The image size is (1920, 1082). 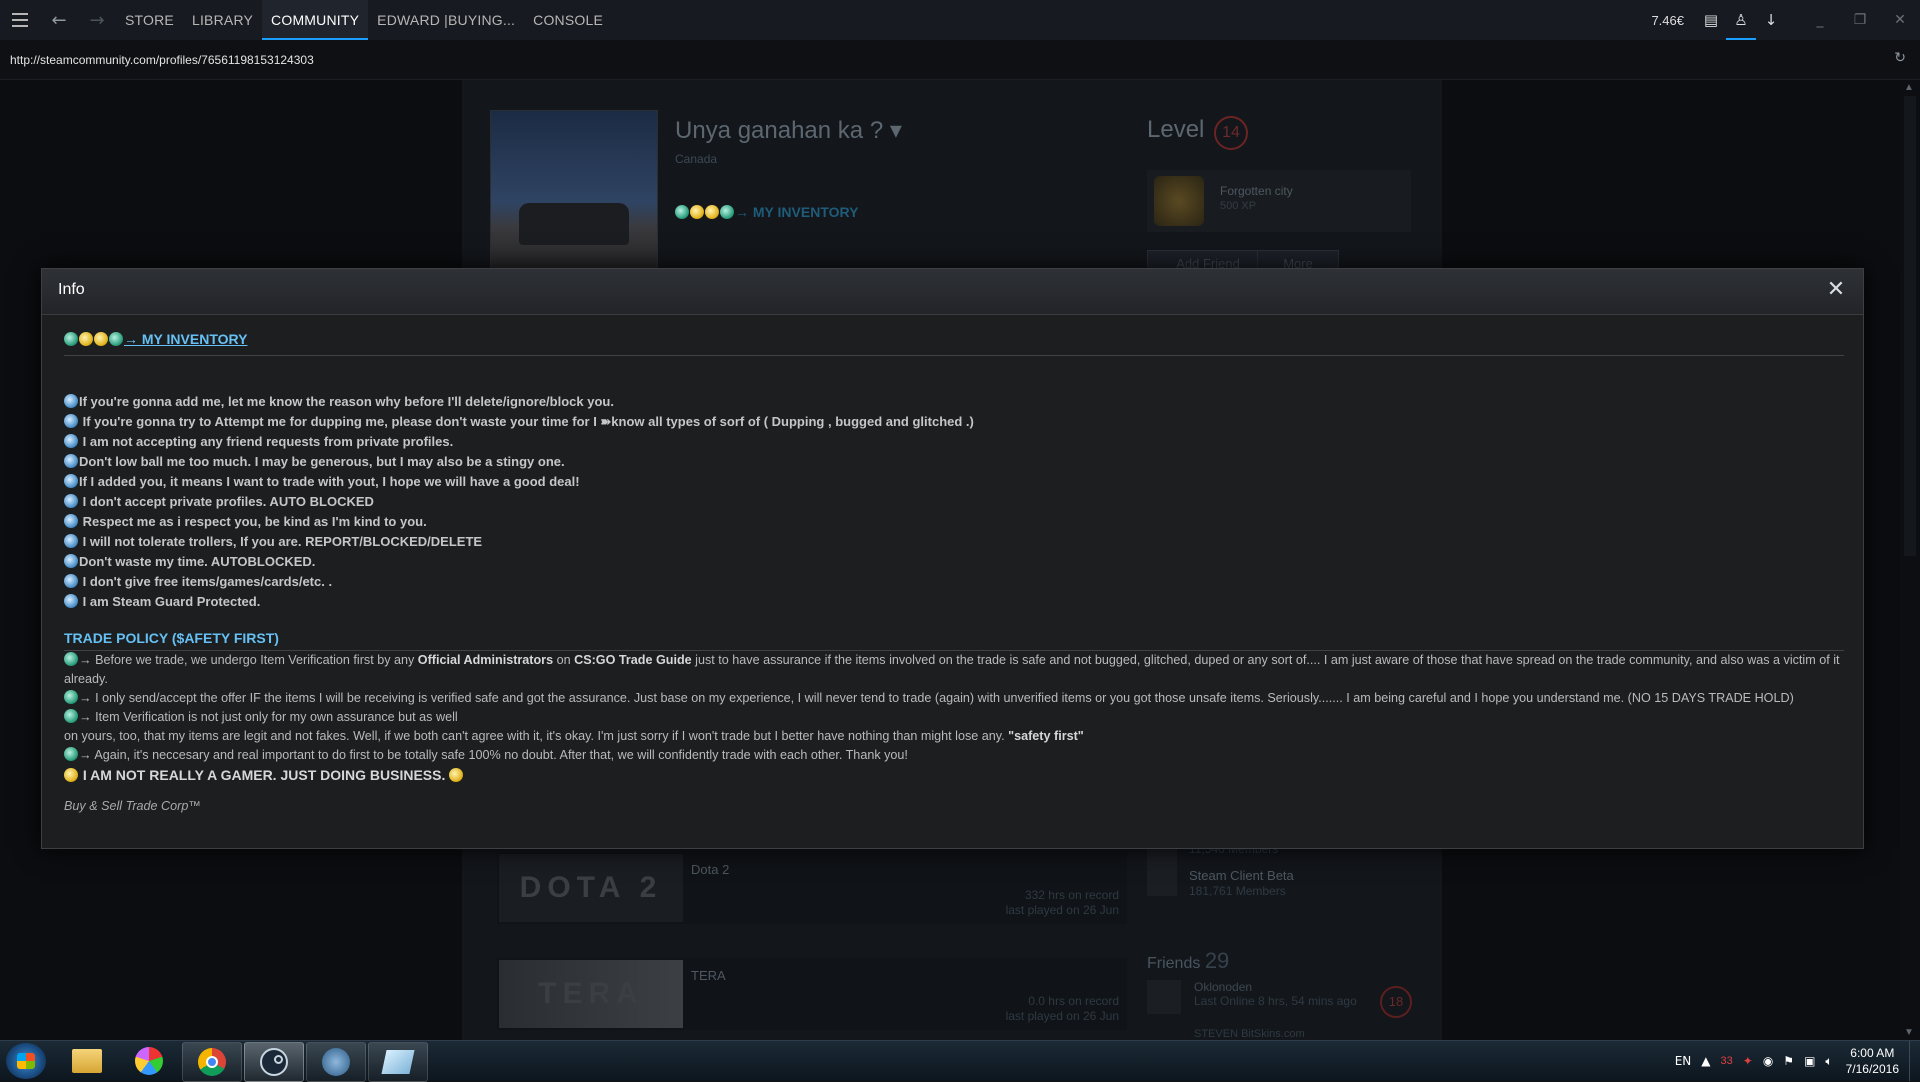 What do you see at coordinates (1683, 1061) in the screenshot?
I see `language-indicator: EN` at bounding box center [1683, 1061].